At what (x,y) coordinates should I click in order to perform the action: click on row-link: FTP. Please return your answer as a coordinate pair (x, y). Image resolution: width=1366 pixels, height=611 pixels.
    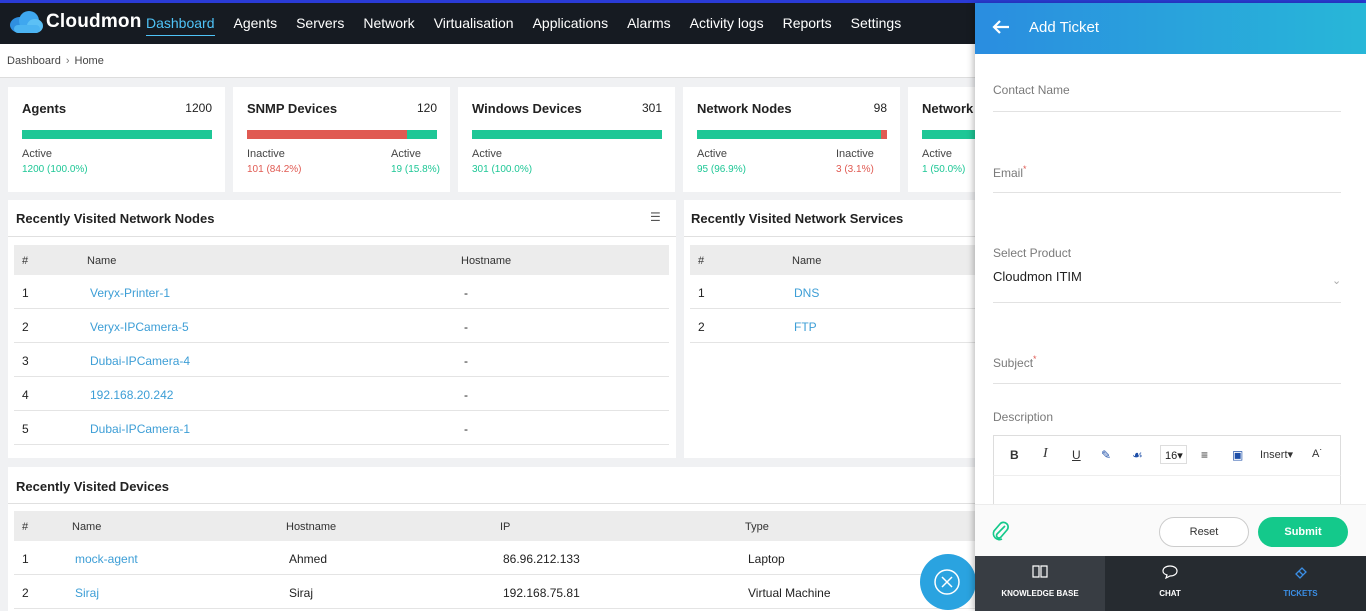
    Looking at the image, I should click on (805, 327).